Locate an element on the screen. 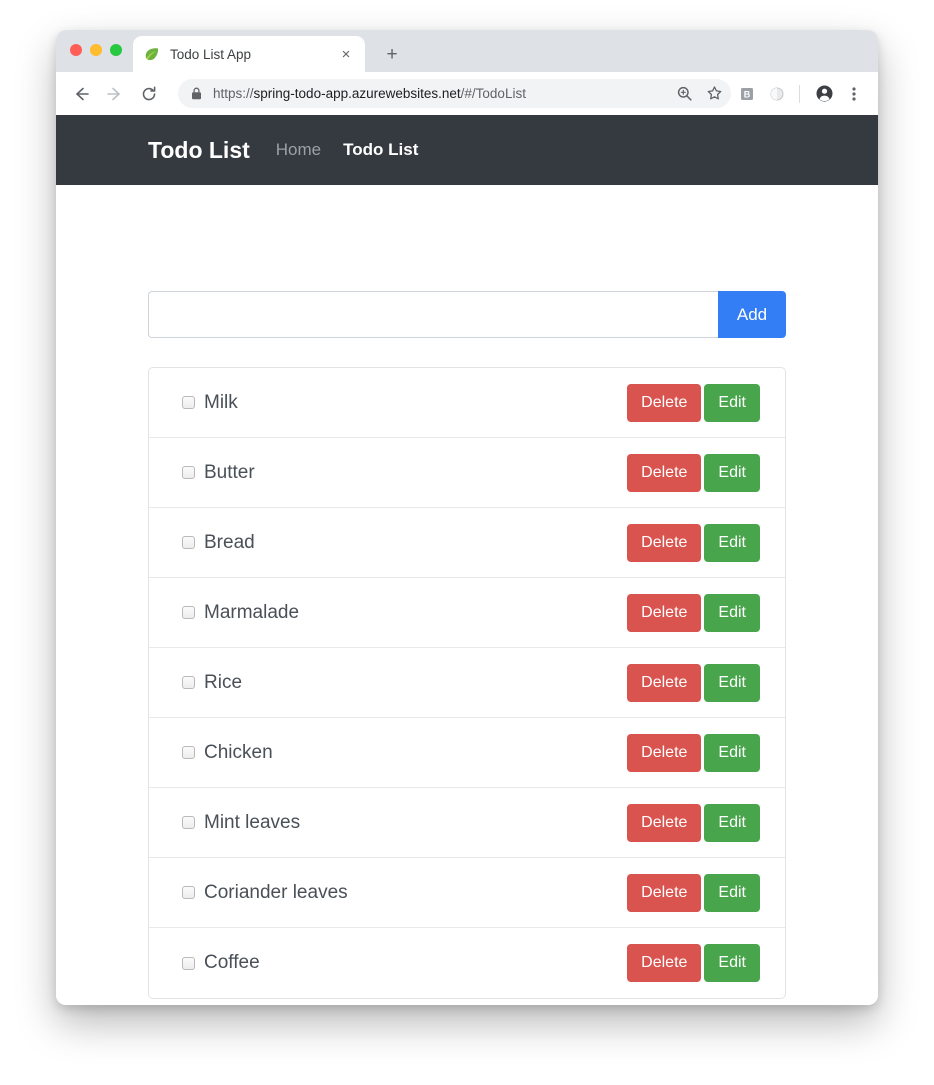  add-button: Add is located at coordinates (752, 314).